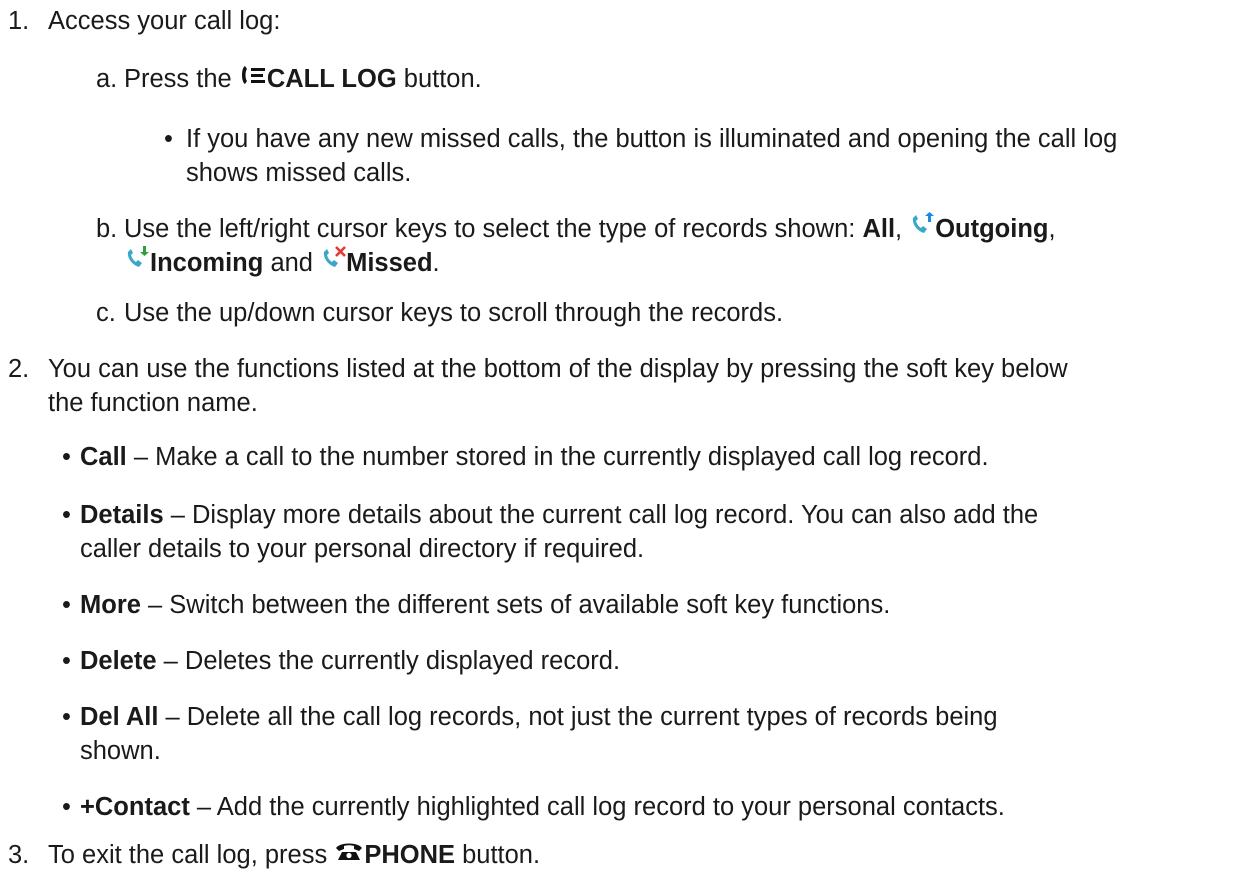  Describe the element at coordinates (110, 605) in the screenshot. I see `function-name: More` at that location.